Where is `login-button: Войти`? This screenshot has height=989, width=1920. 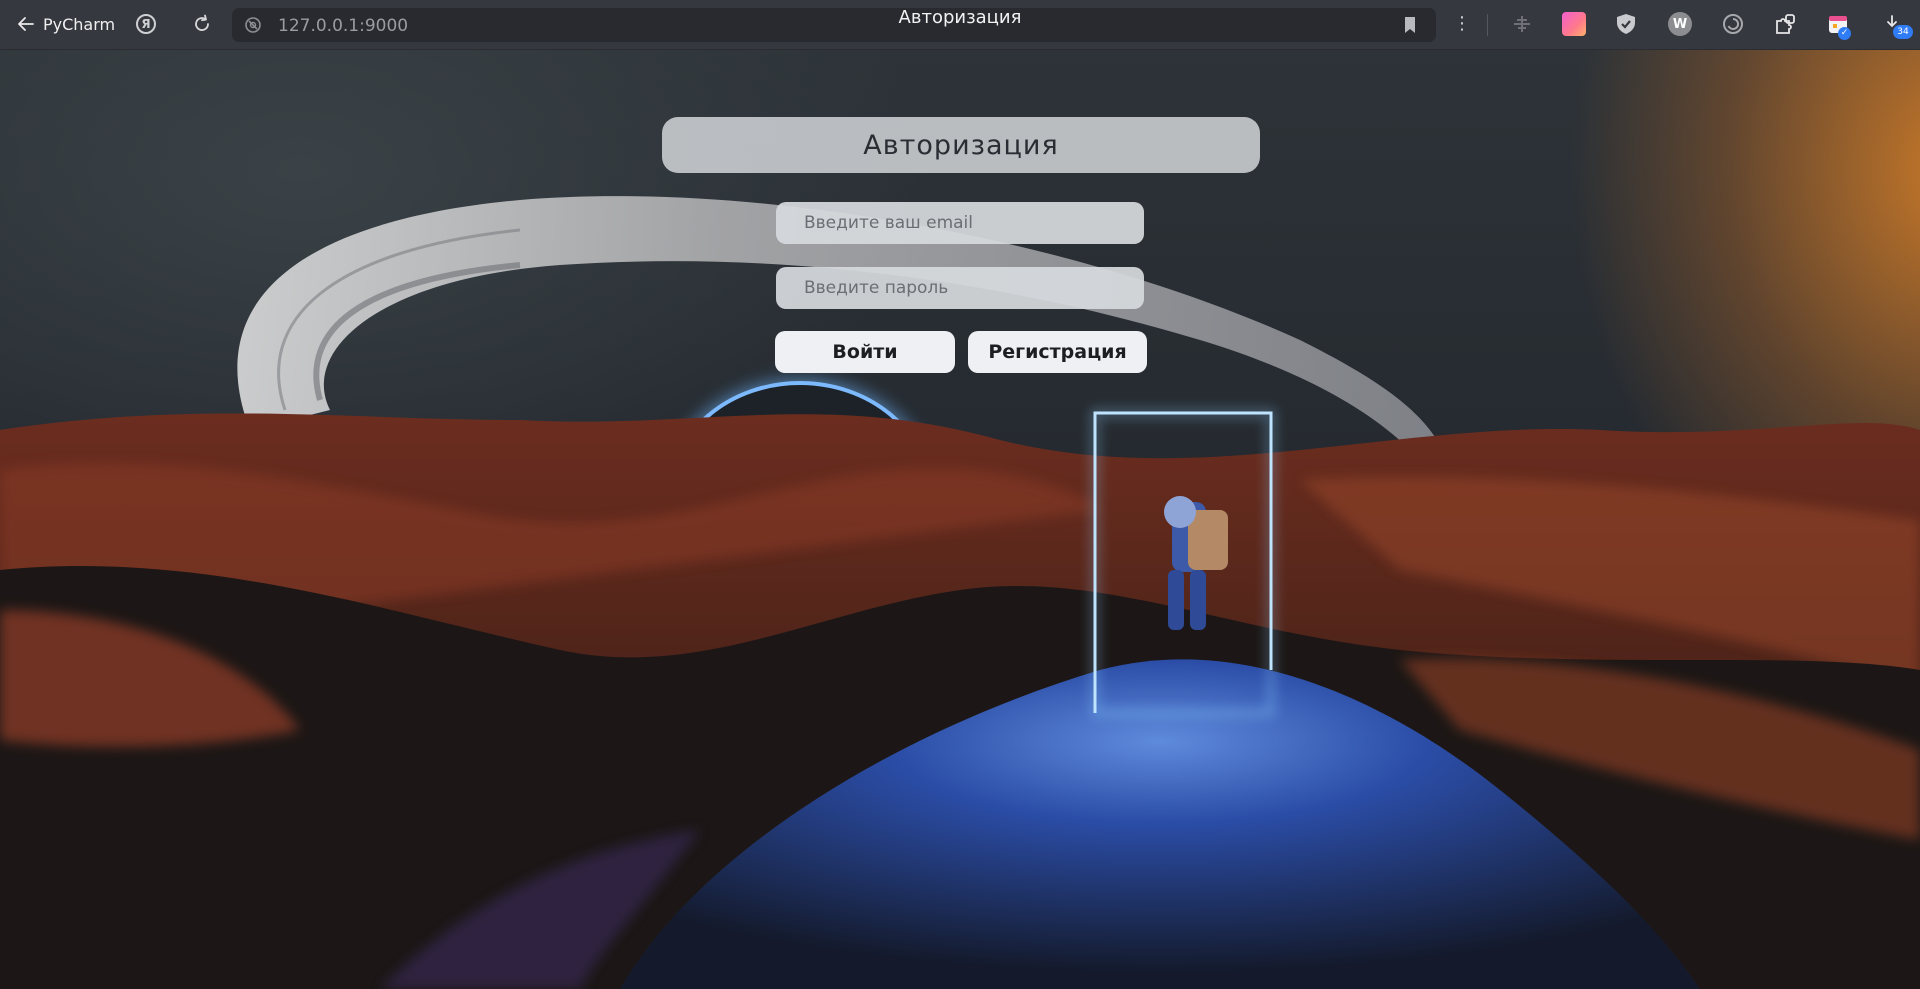
login-button: Войти is located at coordinates (865, 352).